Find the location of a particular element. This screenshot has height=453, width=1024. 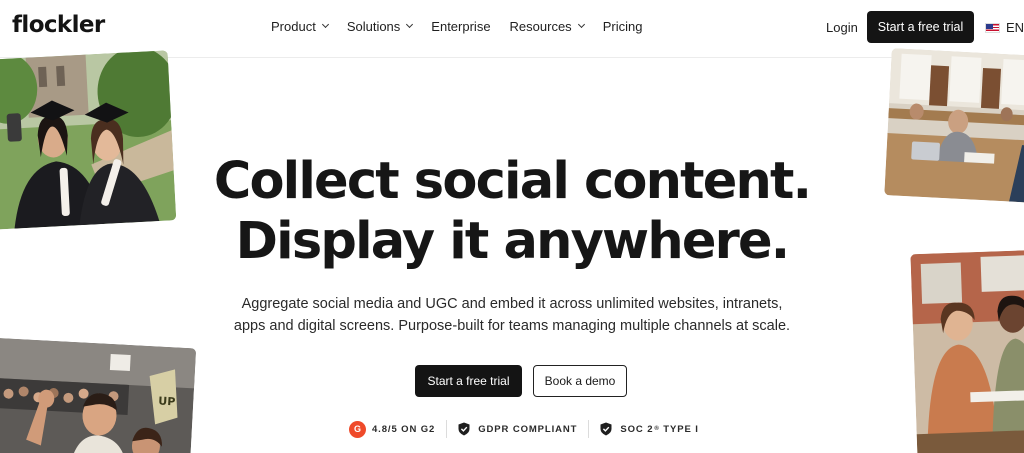

login-link: Login is located at coordinates (842, 27).